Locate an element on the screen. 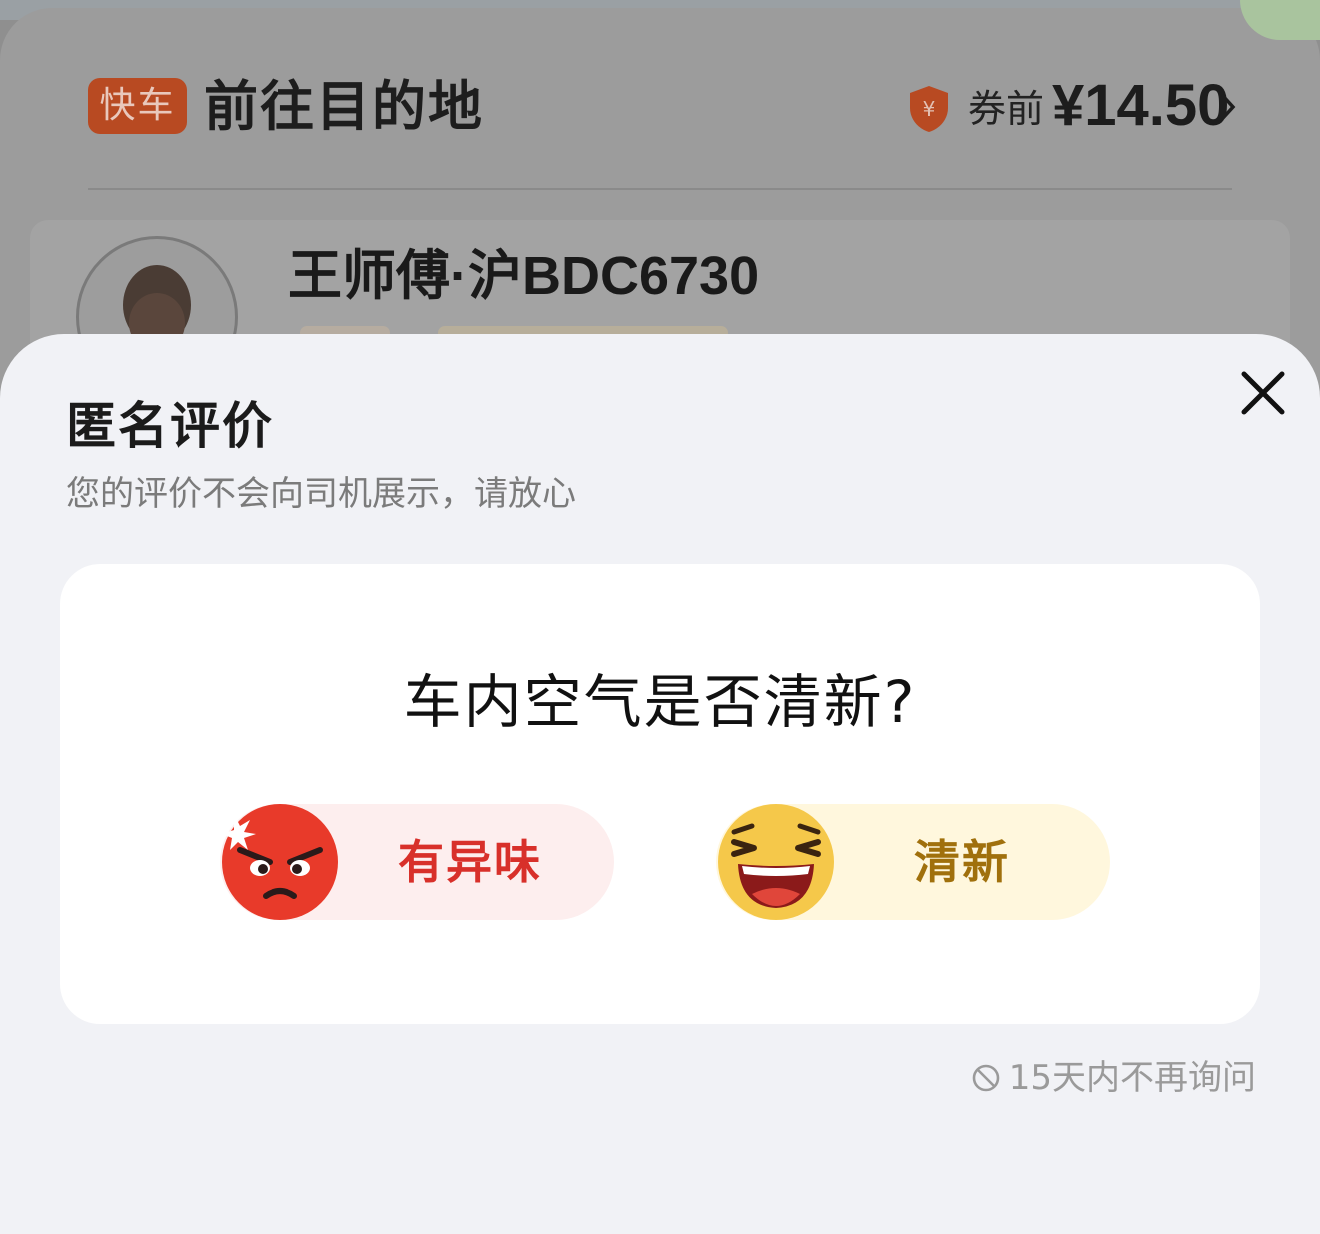  option-fresh-label: 清新 is located at coordinates (962, 862).